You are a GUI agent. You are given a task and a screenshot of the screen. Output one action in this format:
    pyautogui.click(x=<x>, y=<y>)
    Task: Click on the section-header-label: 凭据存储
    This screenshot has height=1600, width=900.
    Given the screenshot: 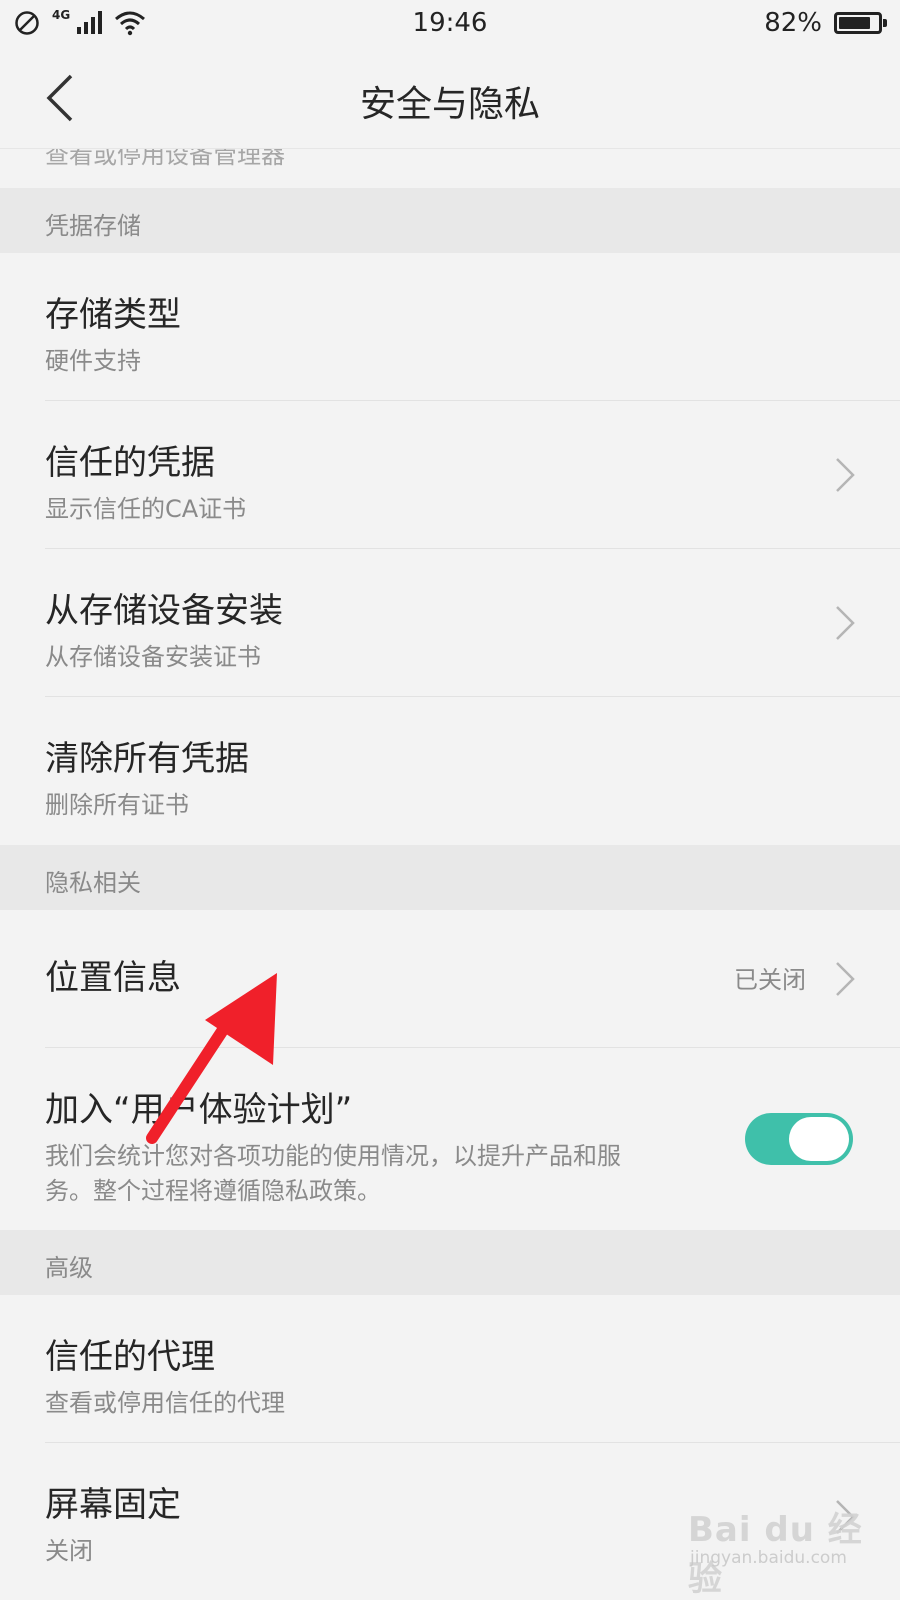 What is the action you would take?
    pyautogui.click(x=93, y=226)
    